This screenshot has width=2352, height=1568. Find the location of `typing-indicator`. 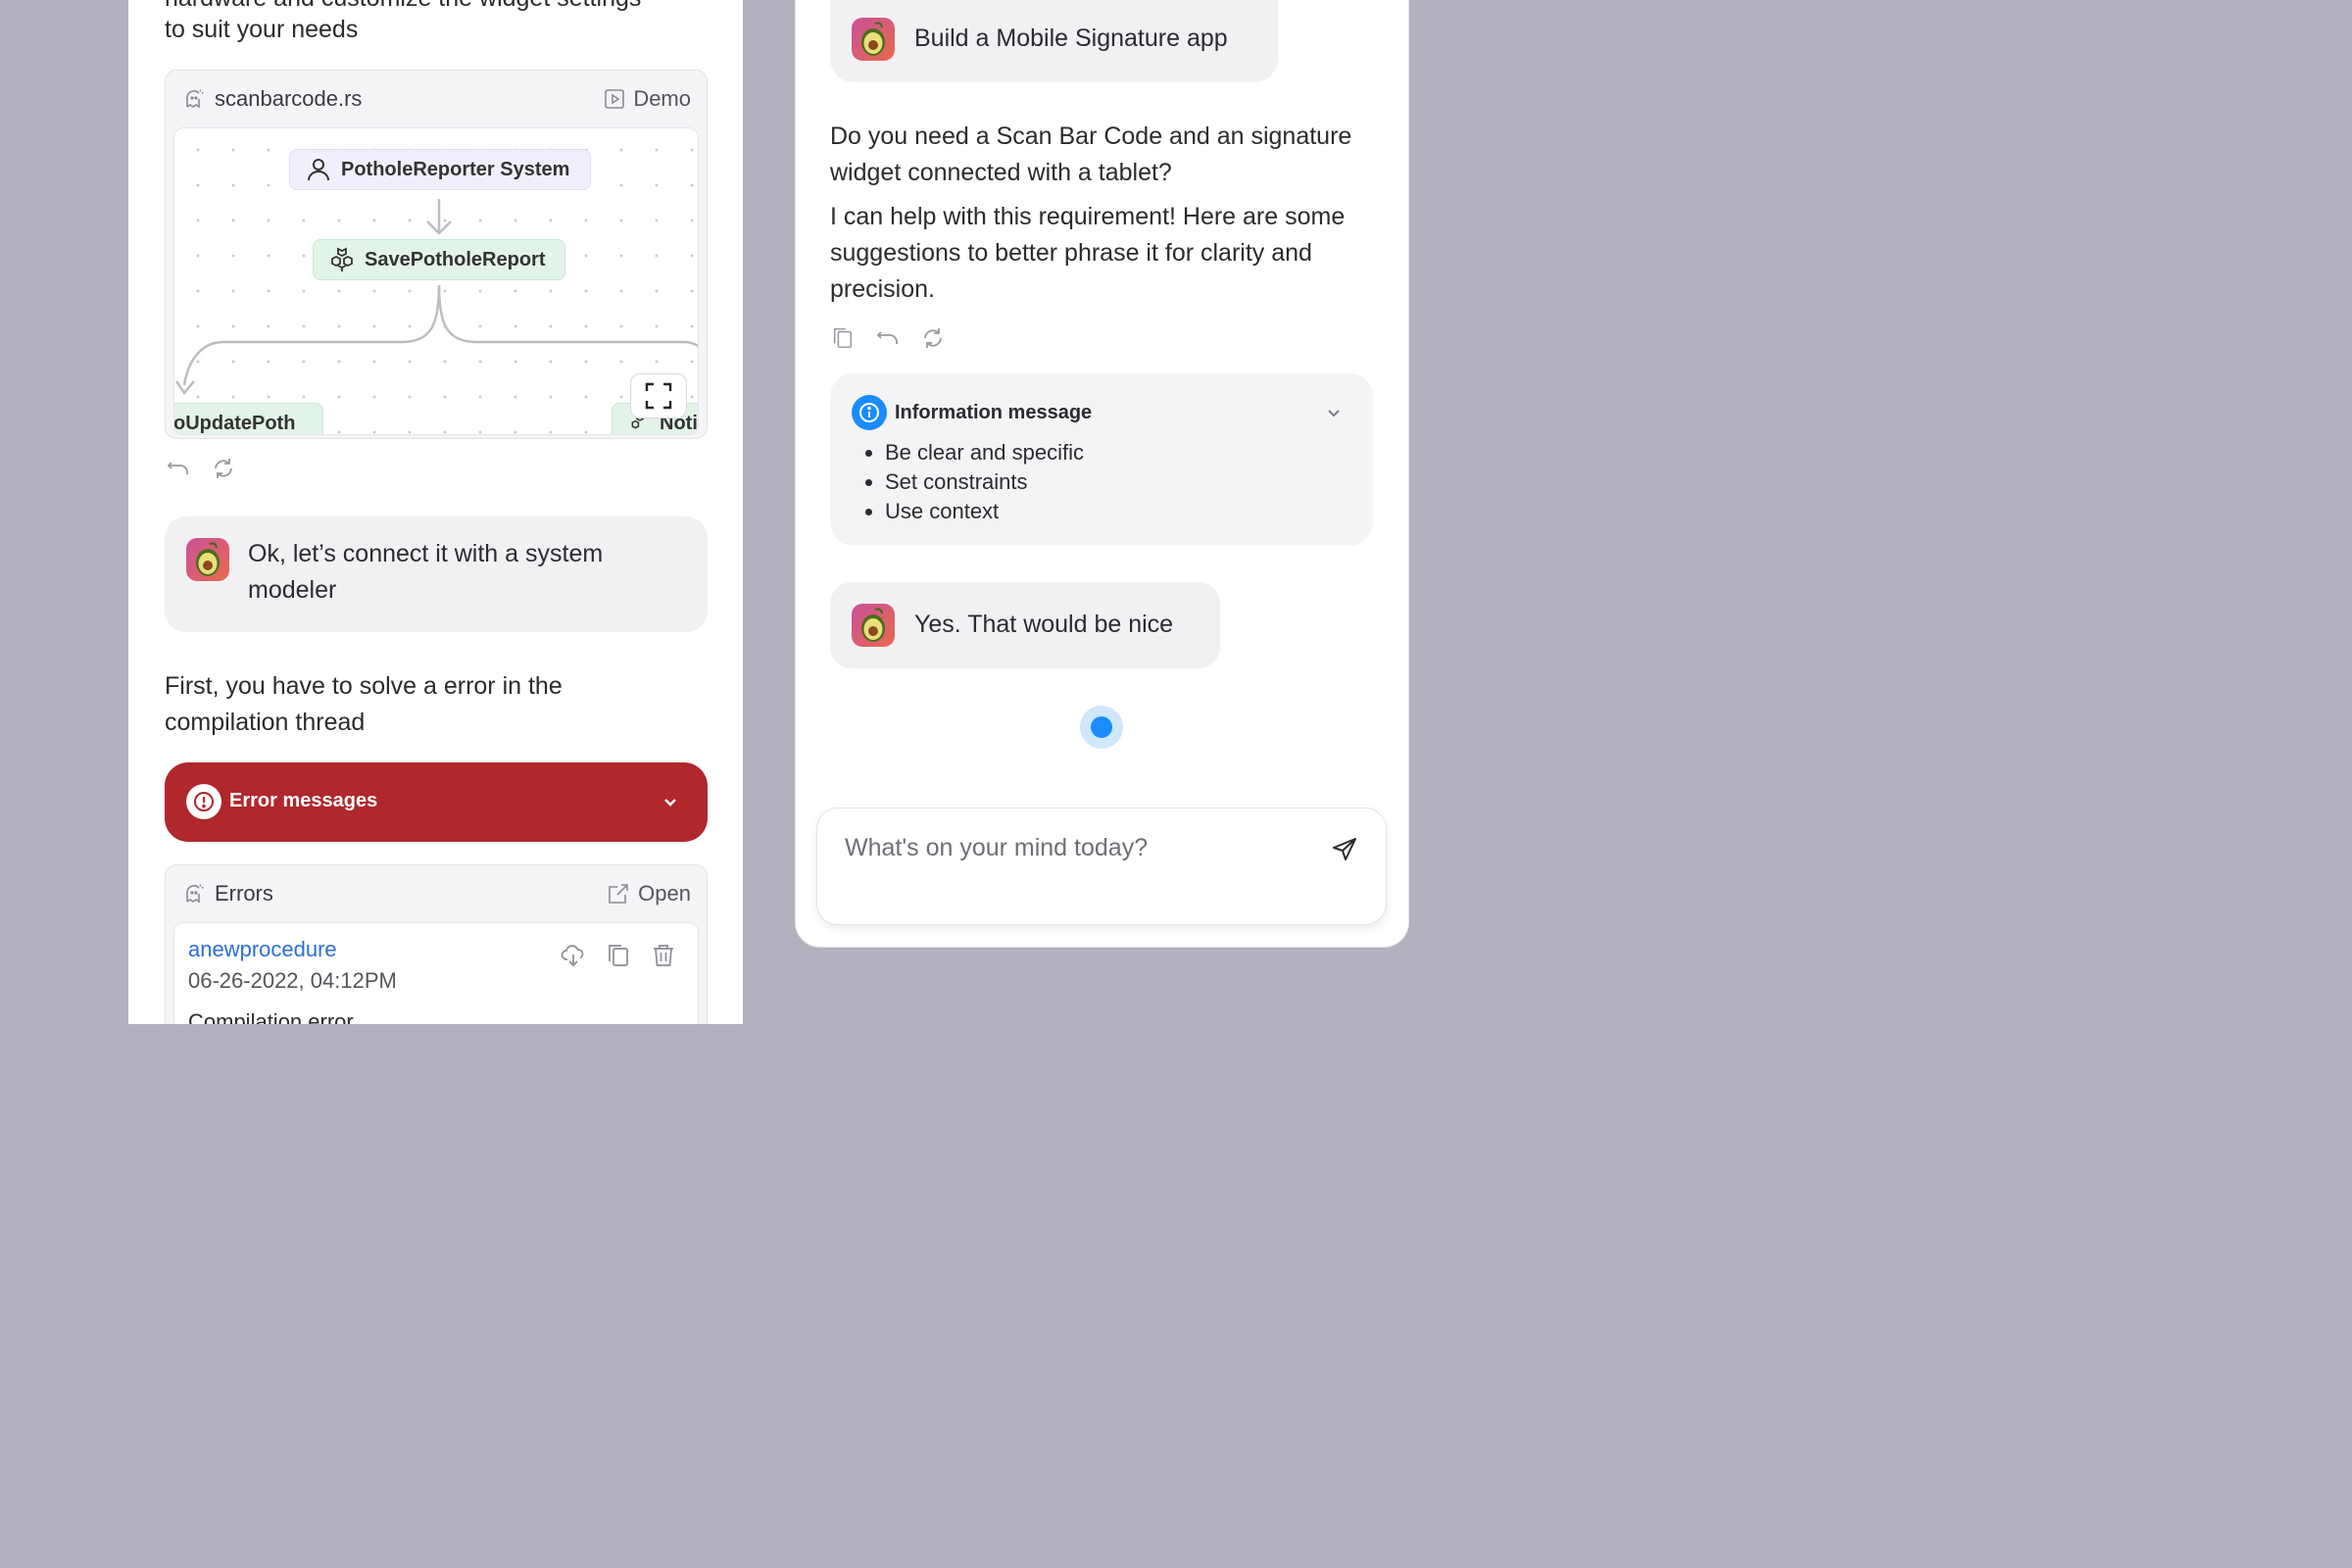

typing-indicator is located at coordinates (1101, 727).